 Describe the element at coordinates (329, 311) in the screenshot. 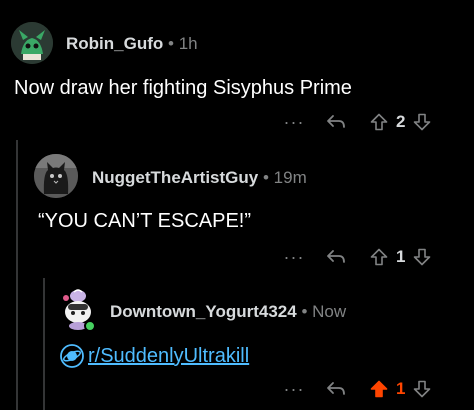

I see `comment-3-timestamp: Now` at that location.